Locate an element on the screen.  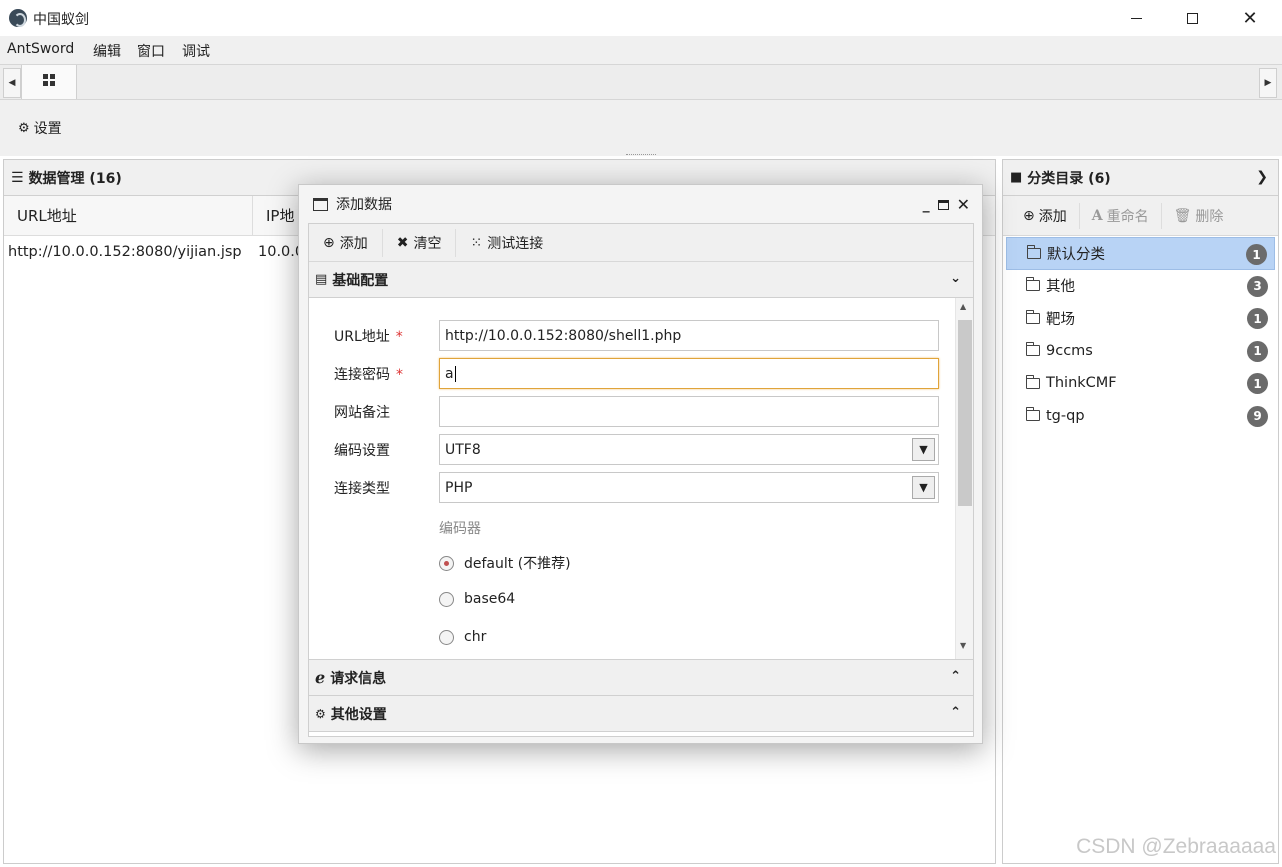
form-scrollbar: ▲ ▼ is located at coordinates (964, 478).